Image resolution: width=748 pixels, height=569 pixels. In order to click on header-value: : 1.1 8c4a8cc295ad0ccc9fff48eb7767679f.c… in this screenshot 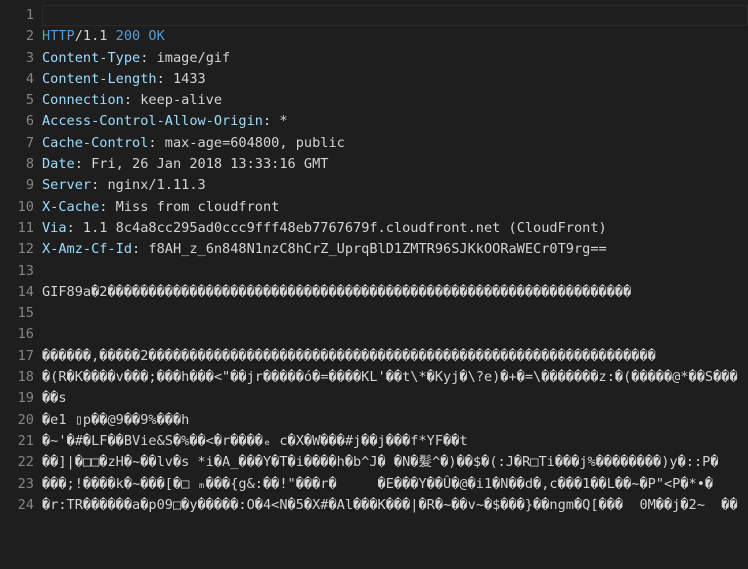, I will do `click(336, 227)`.